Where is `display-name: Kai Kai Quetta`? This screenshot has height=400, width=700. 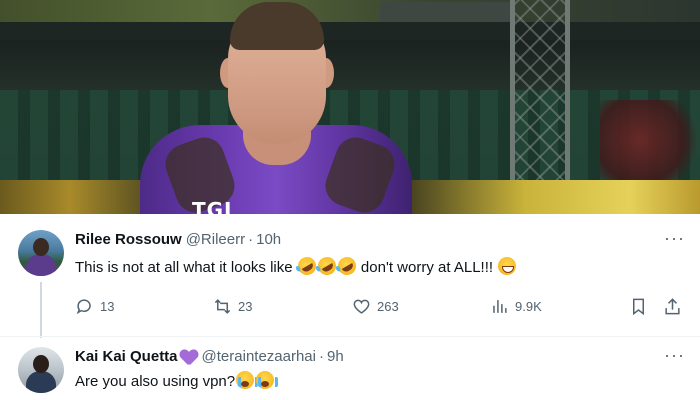 display-name: Kai Kai Quetta is located at coordinates (126, 357).